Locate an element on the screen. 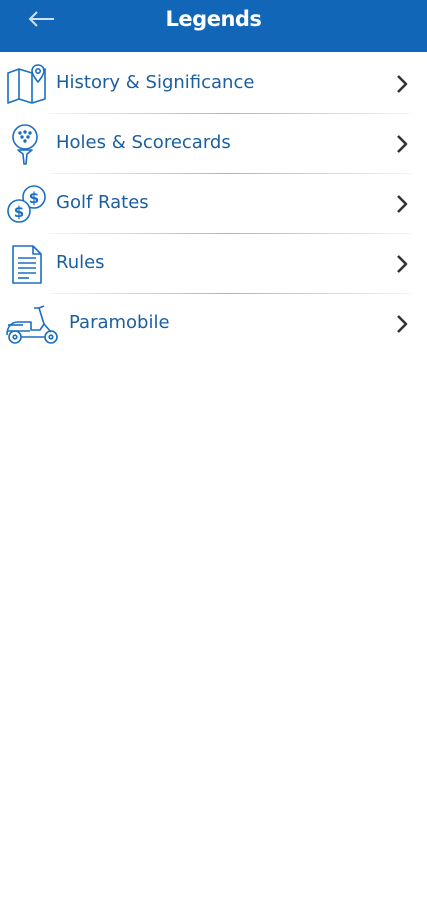 Image resolution: width=427 pixels, height=900 pixels. menu-item-history-significance: History & Significance is located at coordinates (213, 84).